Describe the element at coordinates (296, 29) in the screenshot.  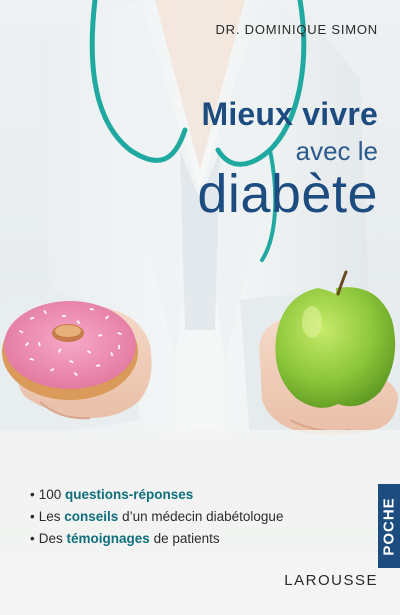
I see `author-name: DR. DOMINIQUE SIMON` at that location.